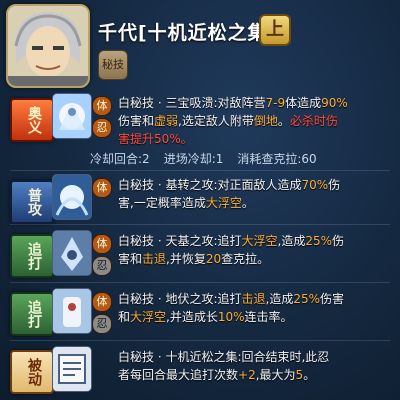  I want to click on skill-icon-ultimate, so click(72, 116).